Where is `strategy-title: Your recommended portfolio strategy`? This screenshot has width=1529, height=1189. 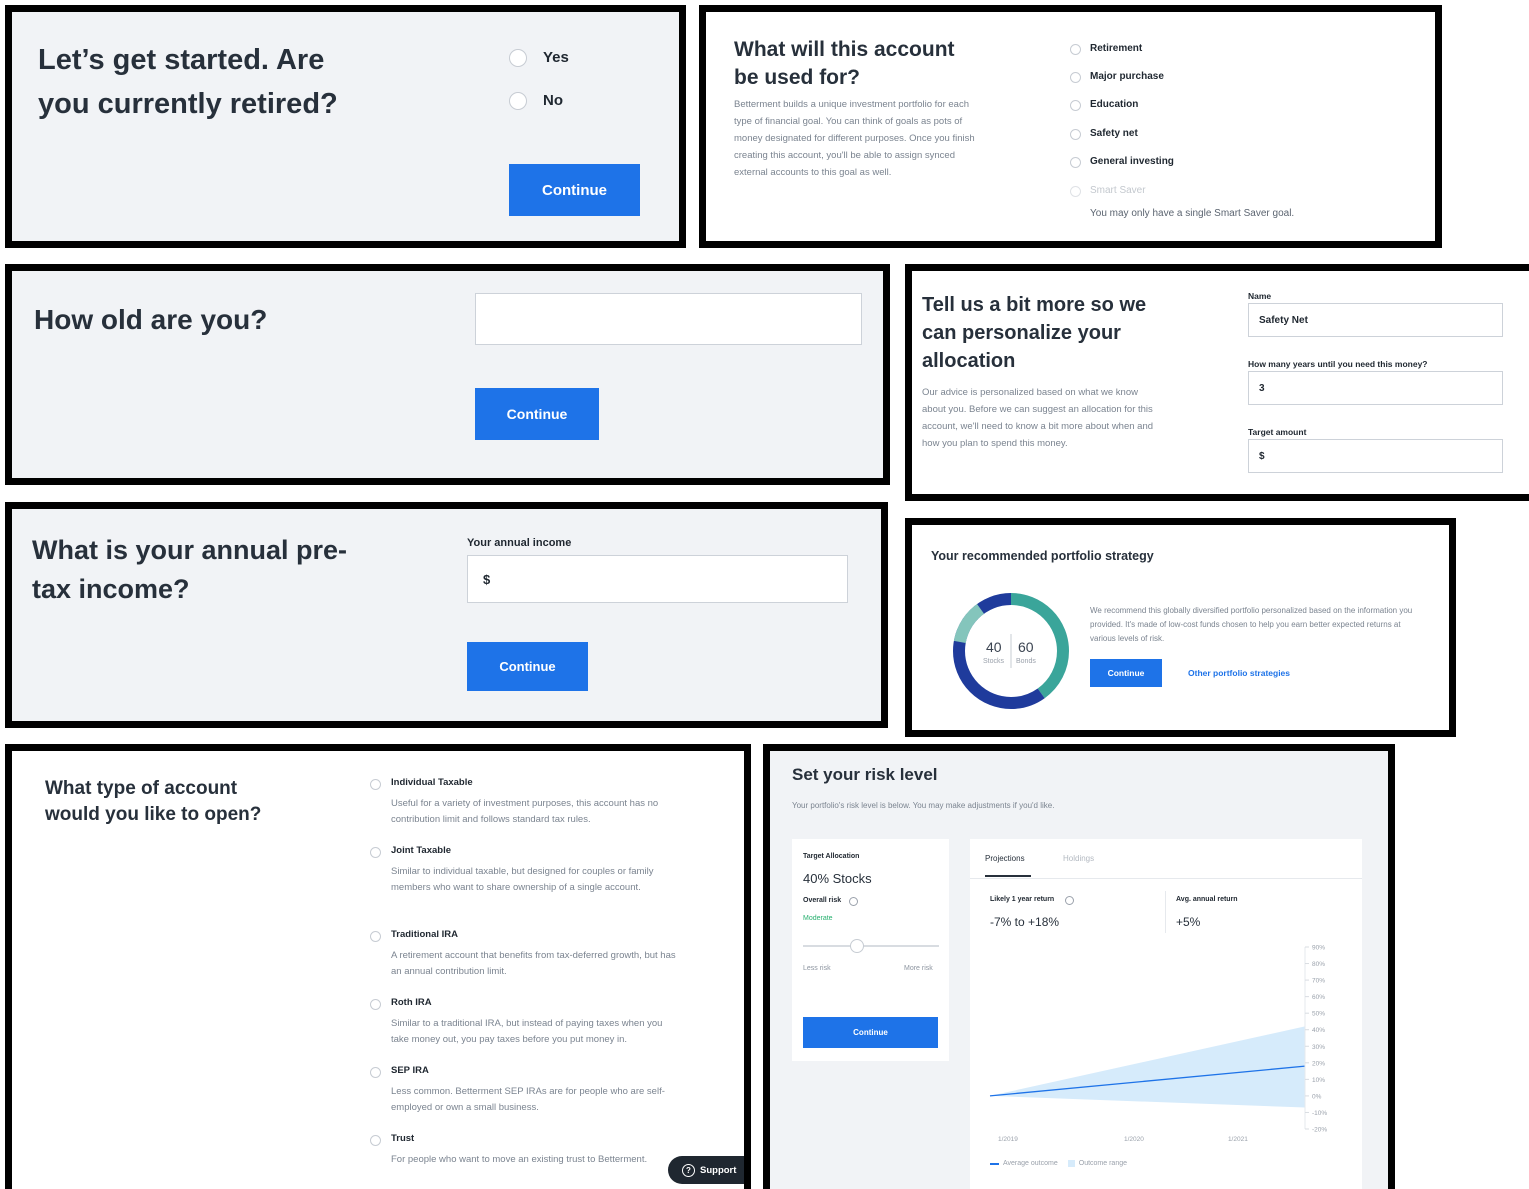 strategy-title: Your recommended portfolio strategy is located at coordinates (1042, 556).